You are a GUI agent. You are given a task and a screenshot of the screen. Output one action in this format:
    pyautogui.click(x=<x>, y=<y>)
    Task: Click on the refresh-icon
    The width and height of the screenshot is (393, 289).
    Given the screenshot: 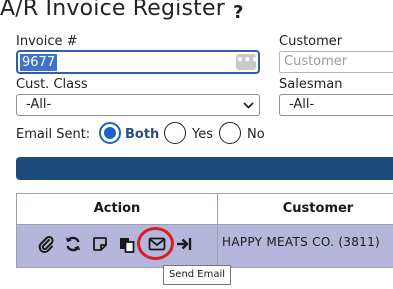 What is the action you would take?
    pyautogui.click(x=73, y=244)
    